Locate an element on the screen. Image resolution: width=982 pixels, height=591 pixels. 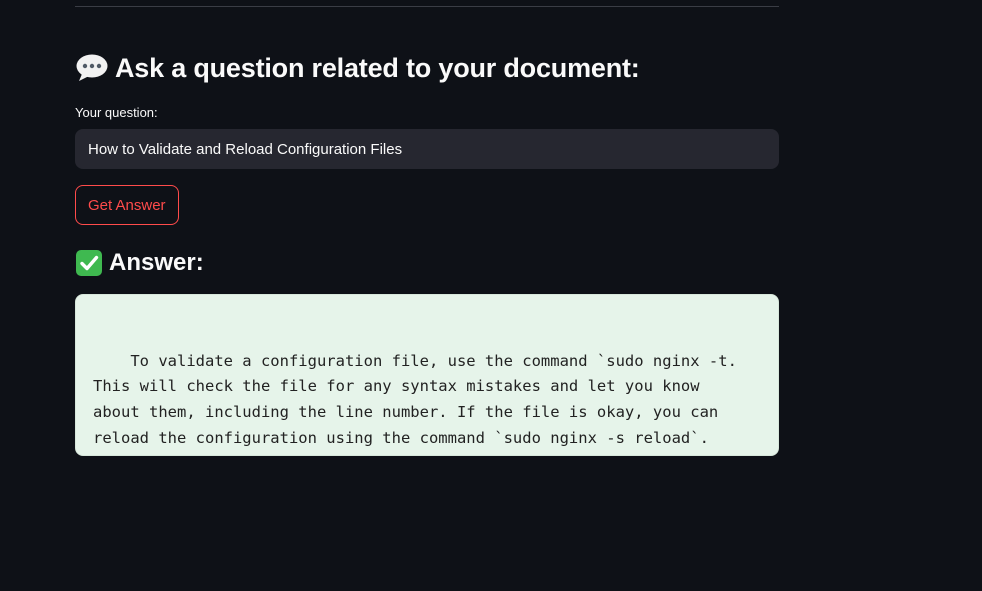
top-divider is located at coordinates (427, 6).